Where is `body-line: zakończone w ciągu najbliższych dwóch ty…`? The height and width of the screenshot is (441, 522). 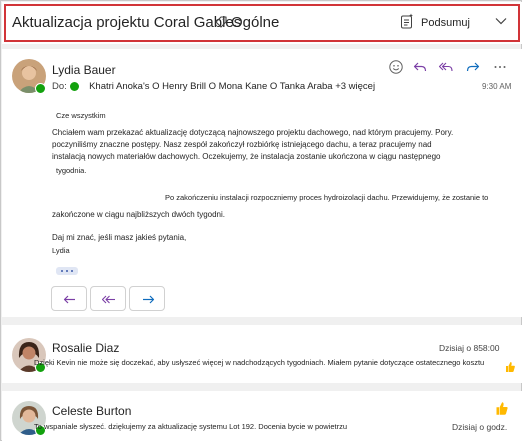 body-line: zakończone w ciągu najbliższych dwóch ty… is located at coordinates (138, 214).